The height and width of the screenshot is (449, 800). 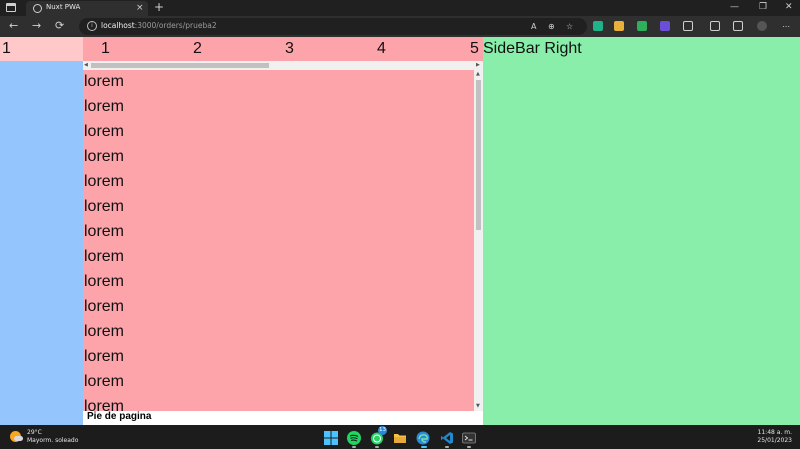 What do you see at coordinates (41, 243) in the screenshot?
I see `sidebar-left` at bounding box center [41, 243].